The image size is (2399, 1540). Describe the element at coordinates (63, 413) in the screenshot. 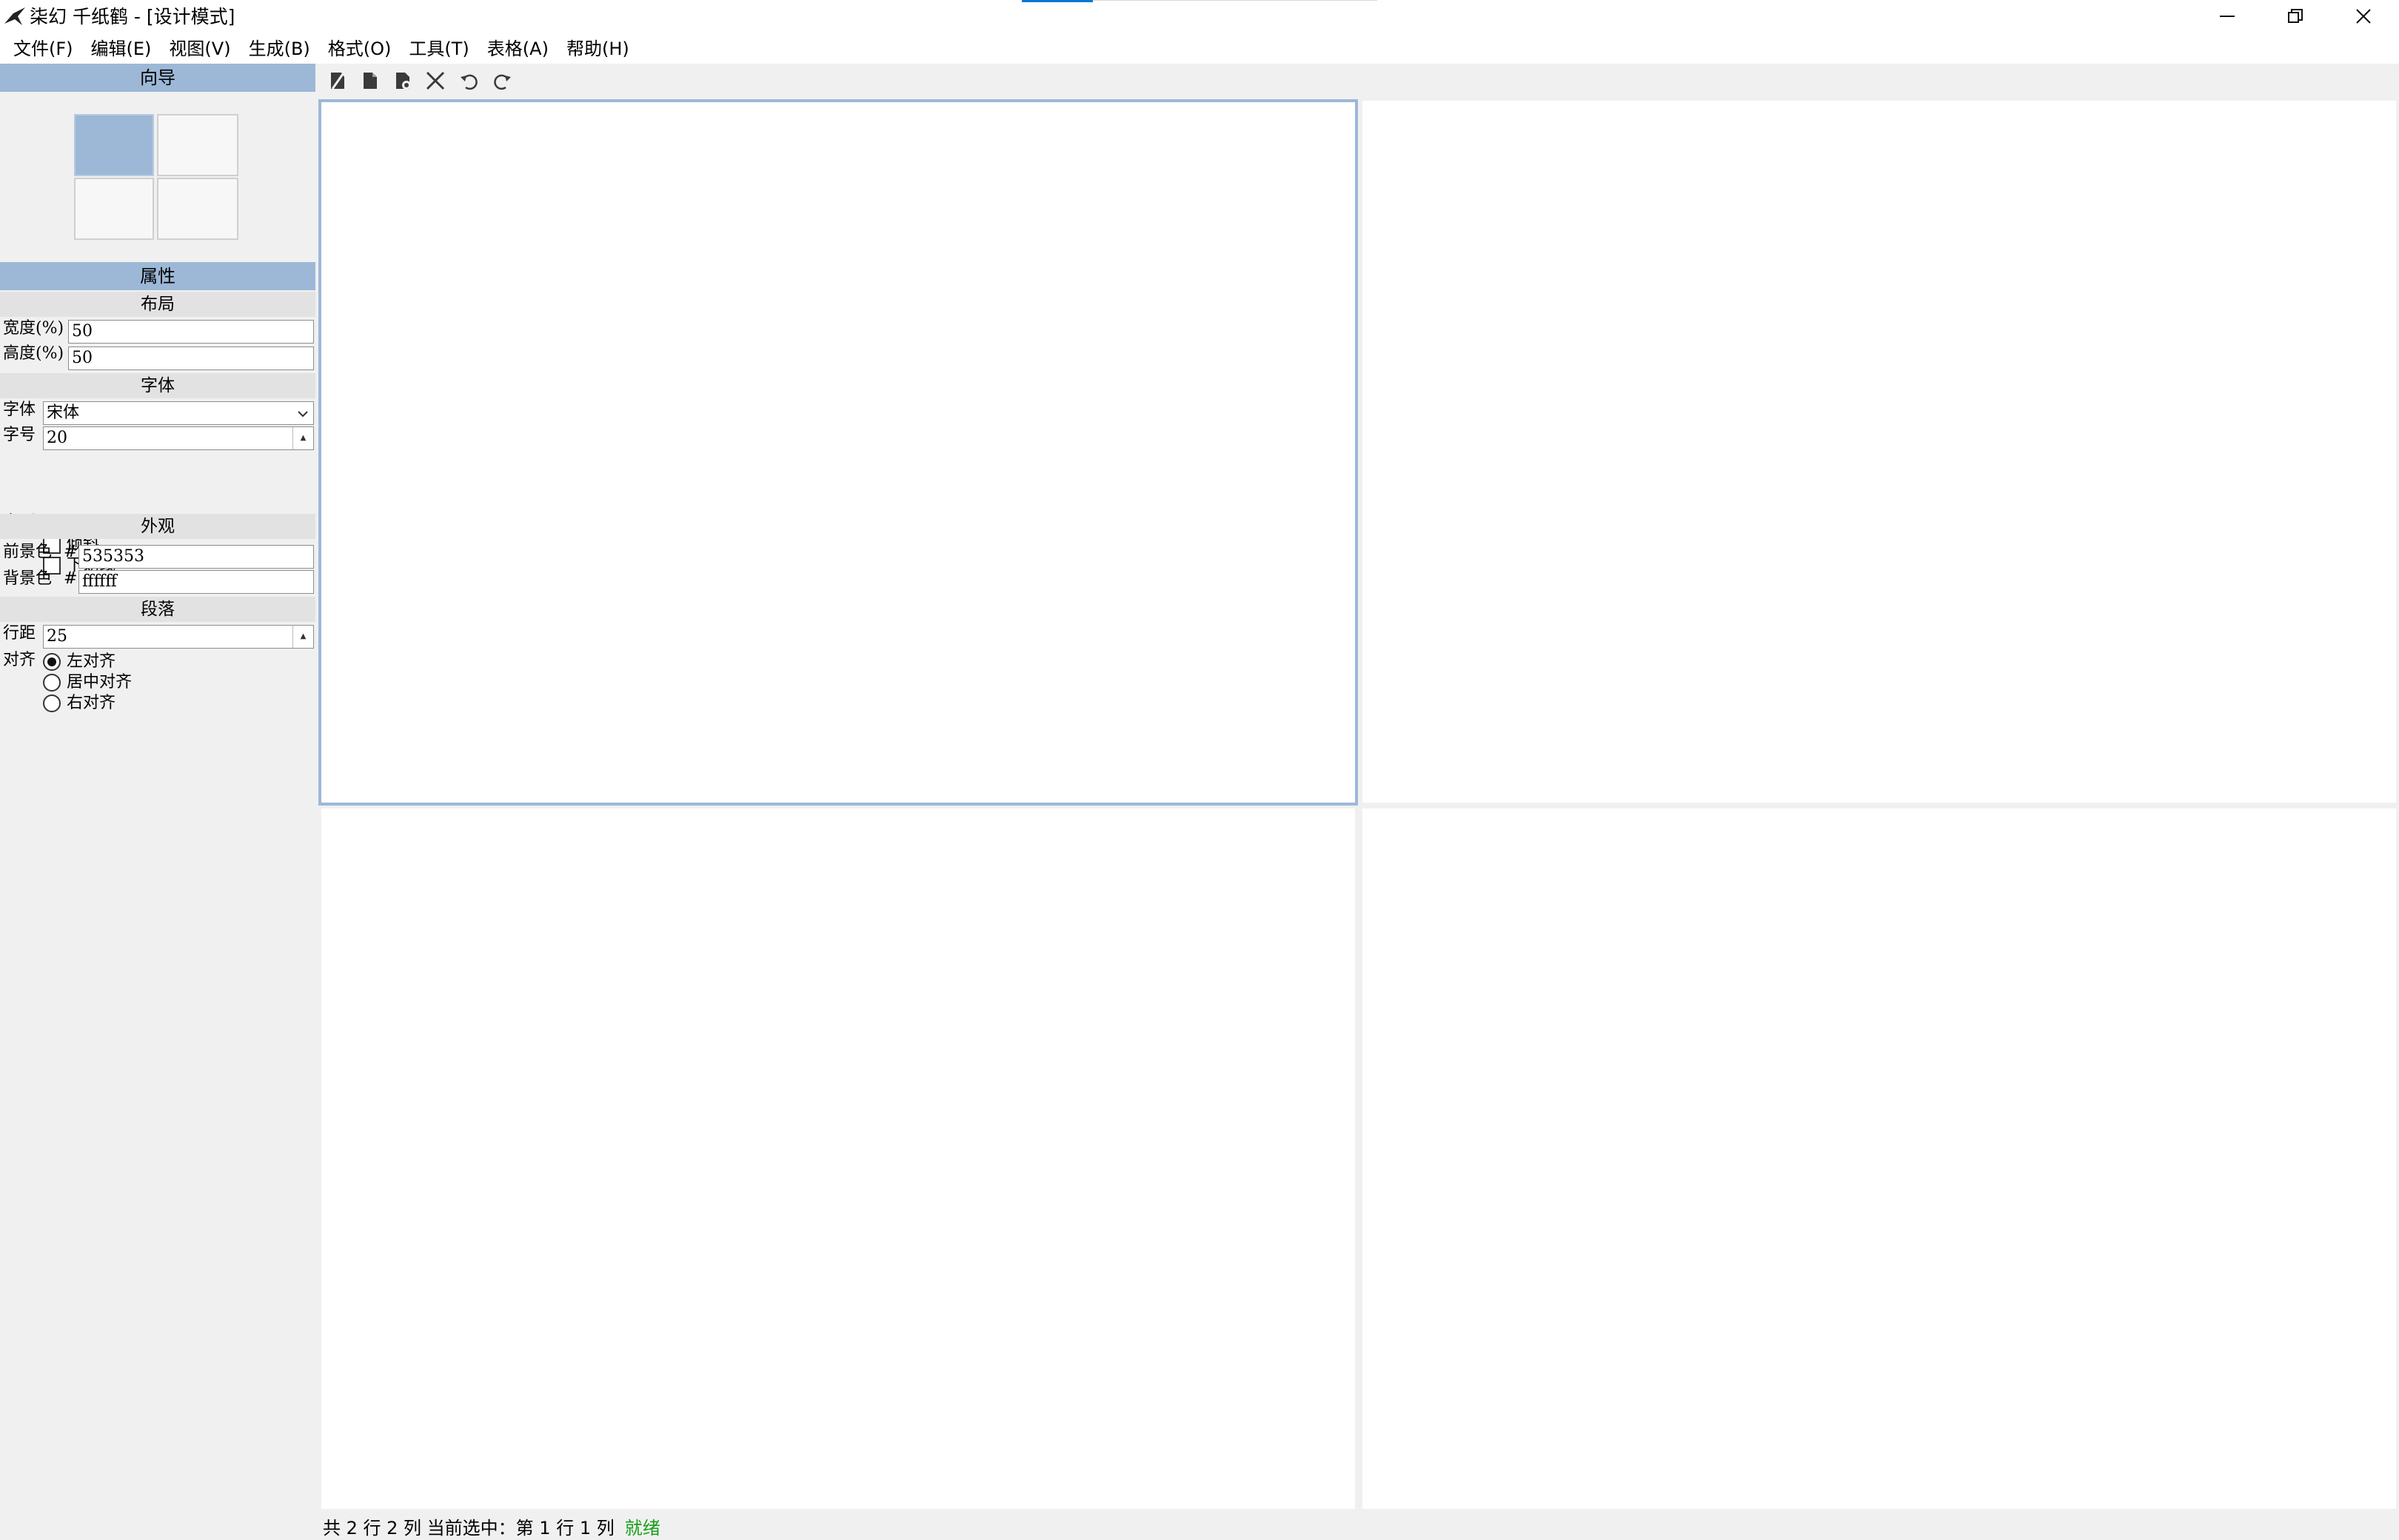

I see `font-family-value: 宋体` at that location.